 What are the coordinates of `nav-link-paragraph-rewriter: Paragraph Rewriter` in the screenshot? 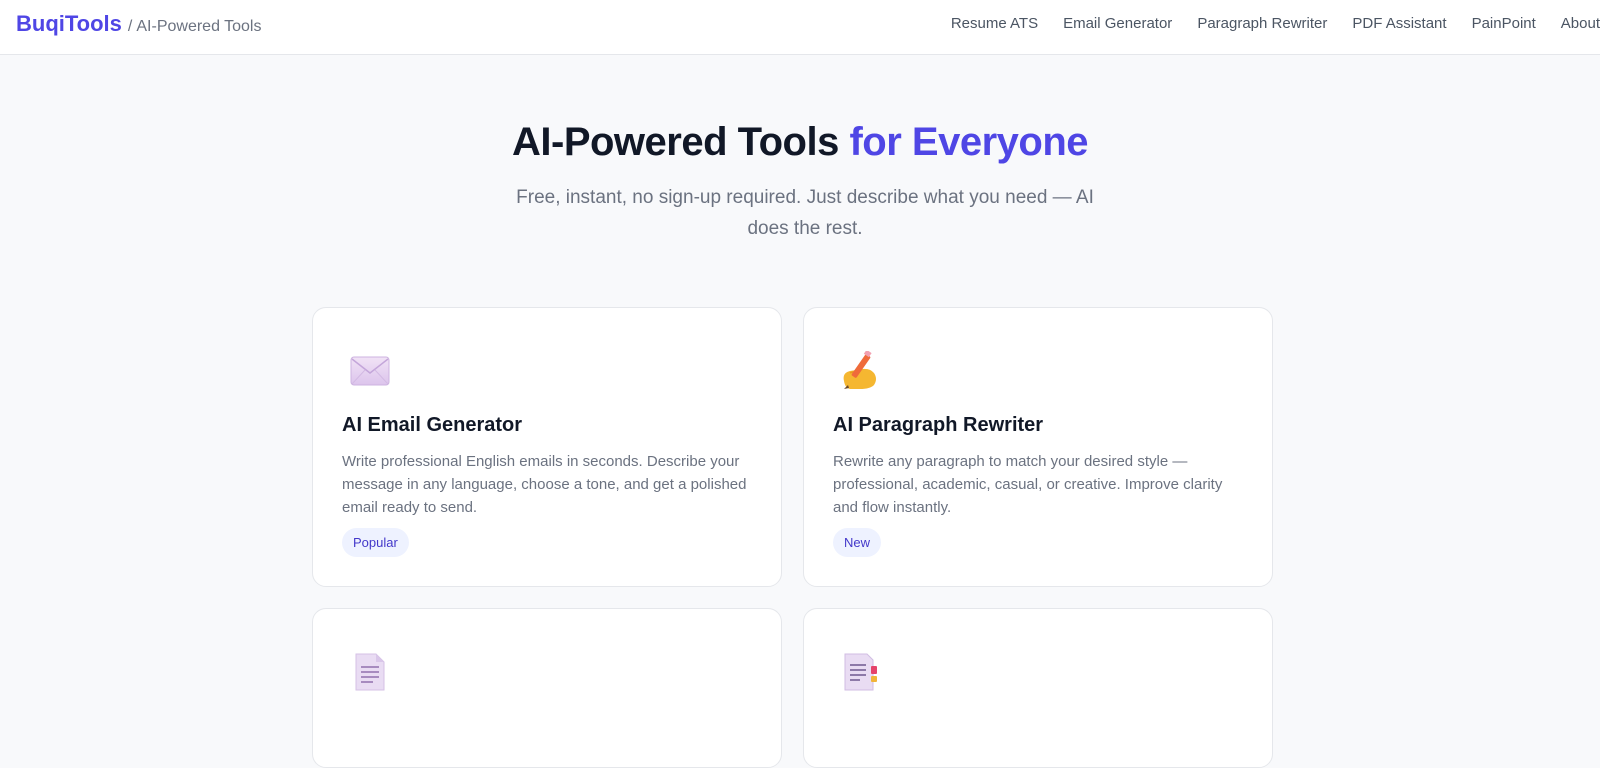 It's located at (1262, 24).